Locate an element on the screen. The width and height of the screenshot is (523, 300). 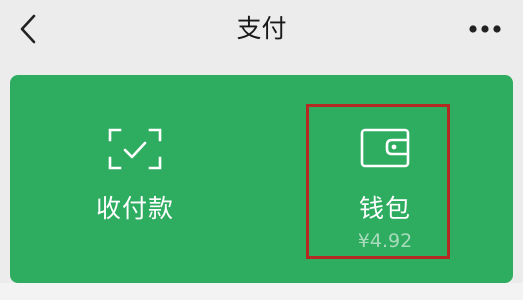
more-horizontal-icon is located at coordinates (485, 29).